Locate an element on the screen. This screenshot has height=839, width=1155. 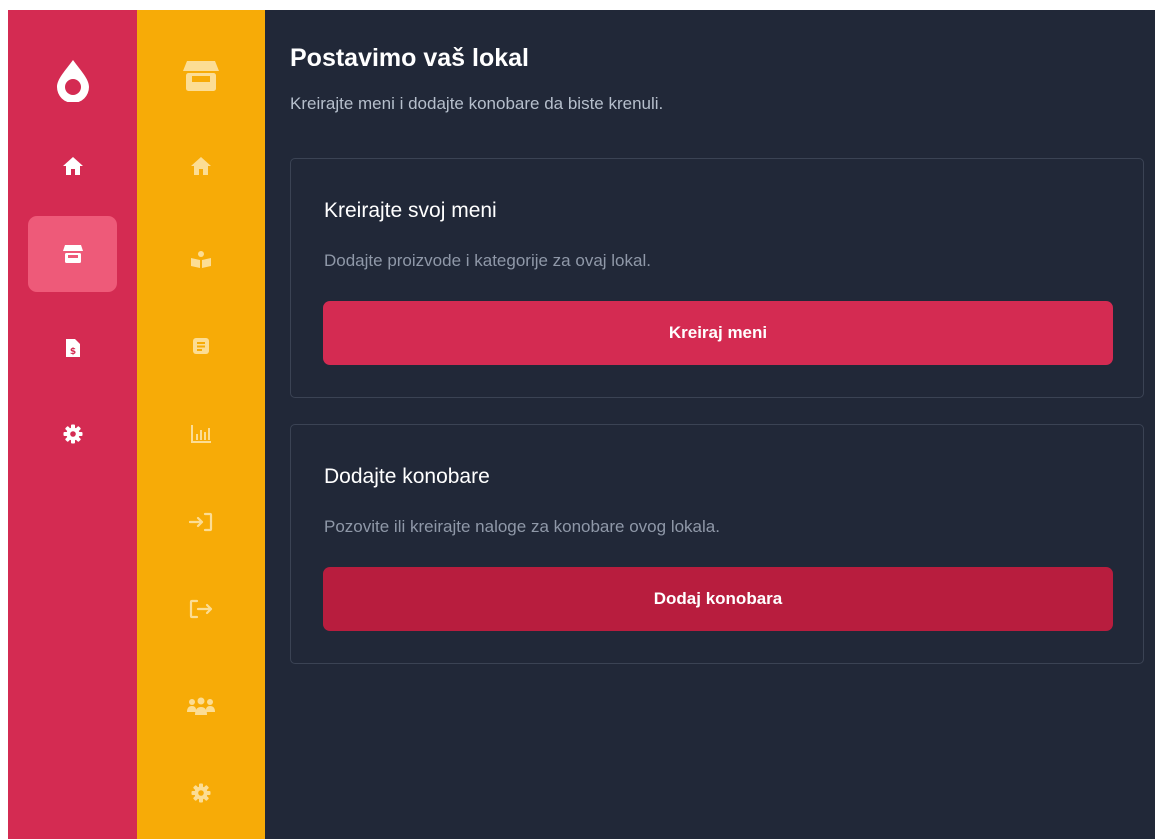
sidebar2-item-settings is located at coordinates (201, 793).